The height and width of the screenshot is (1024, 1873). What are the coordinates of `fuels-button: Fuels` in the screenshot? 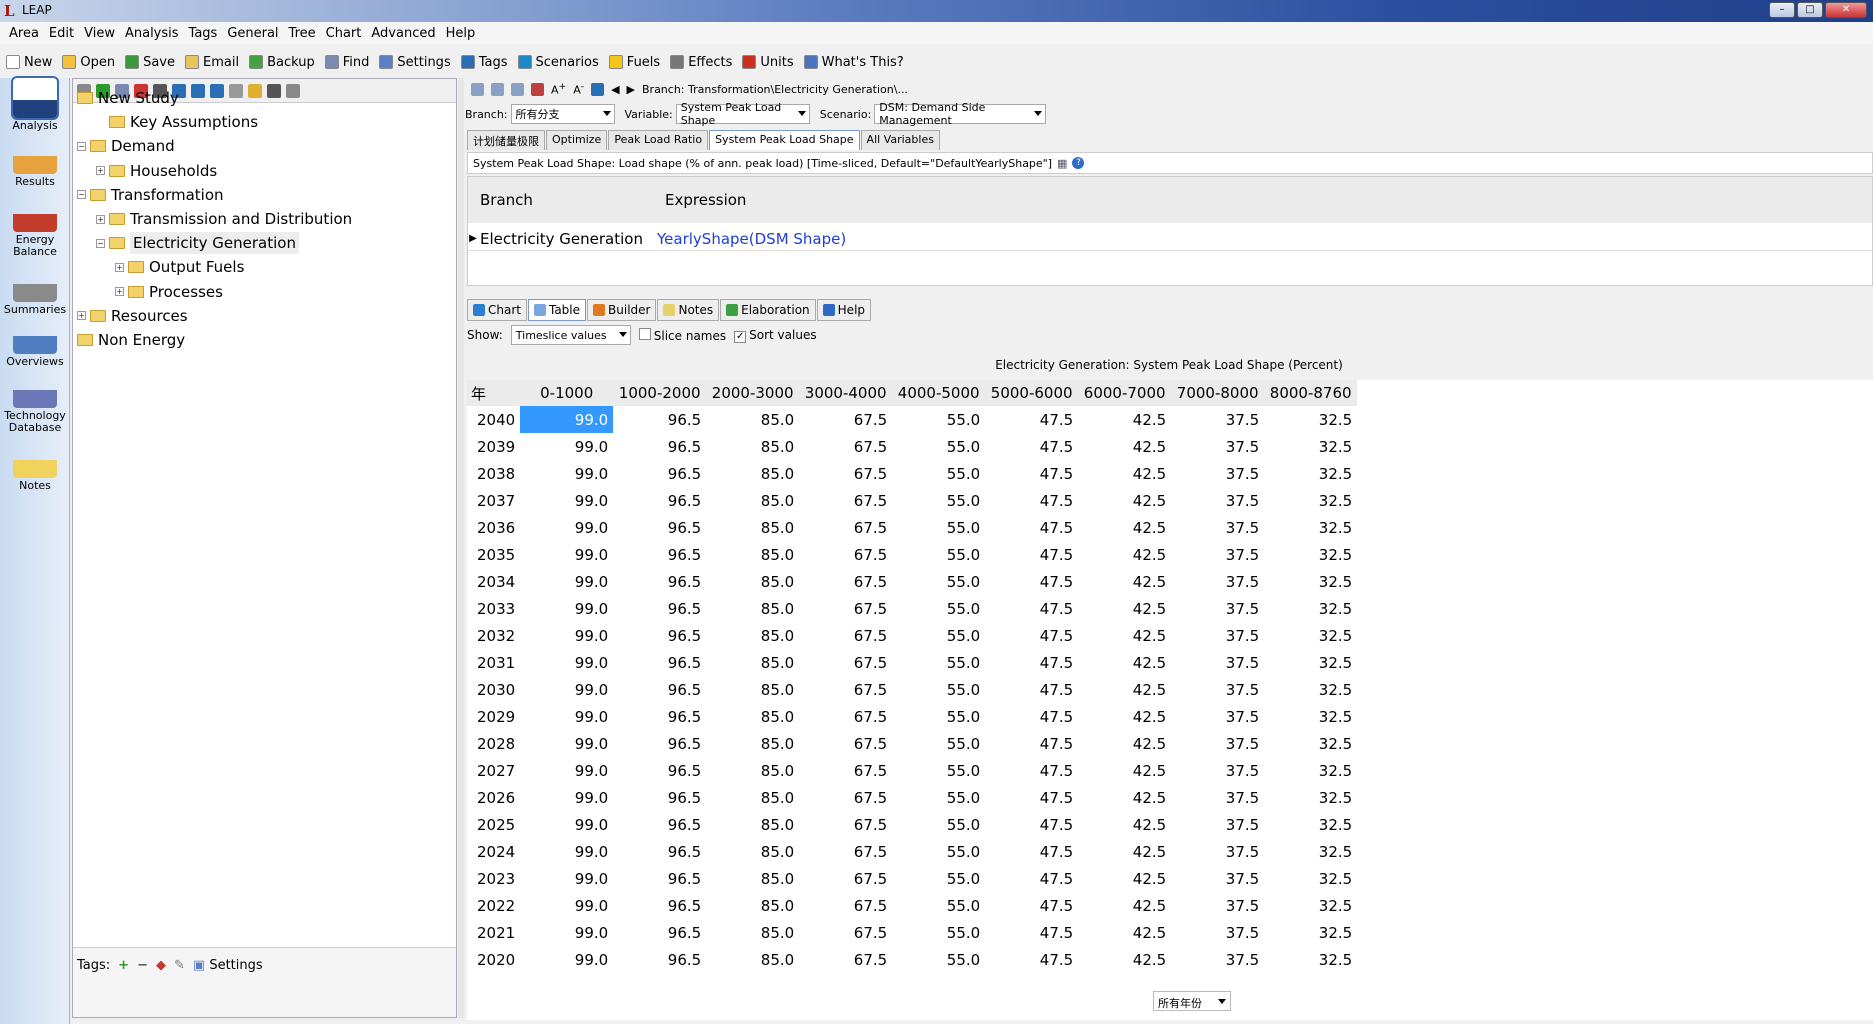 It's located at (634, 62).